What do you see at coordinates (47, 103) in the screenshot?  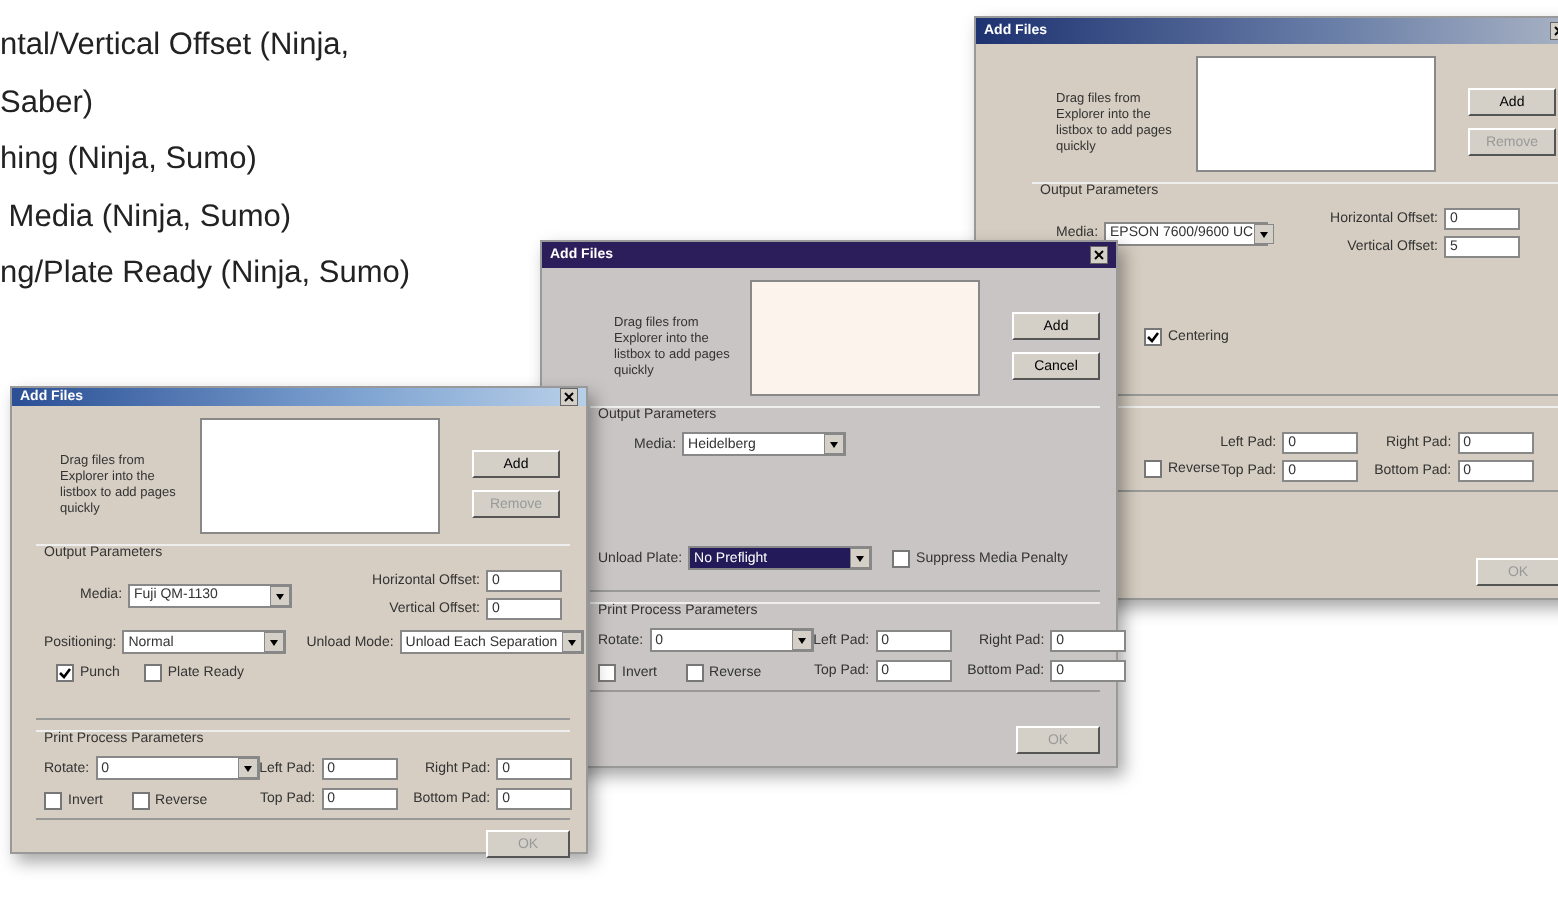 I see `feature-text: Saber)` at bounding box center [47, 103].